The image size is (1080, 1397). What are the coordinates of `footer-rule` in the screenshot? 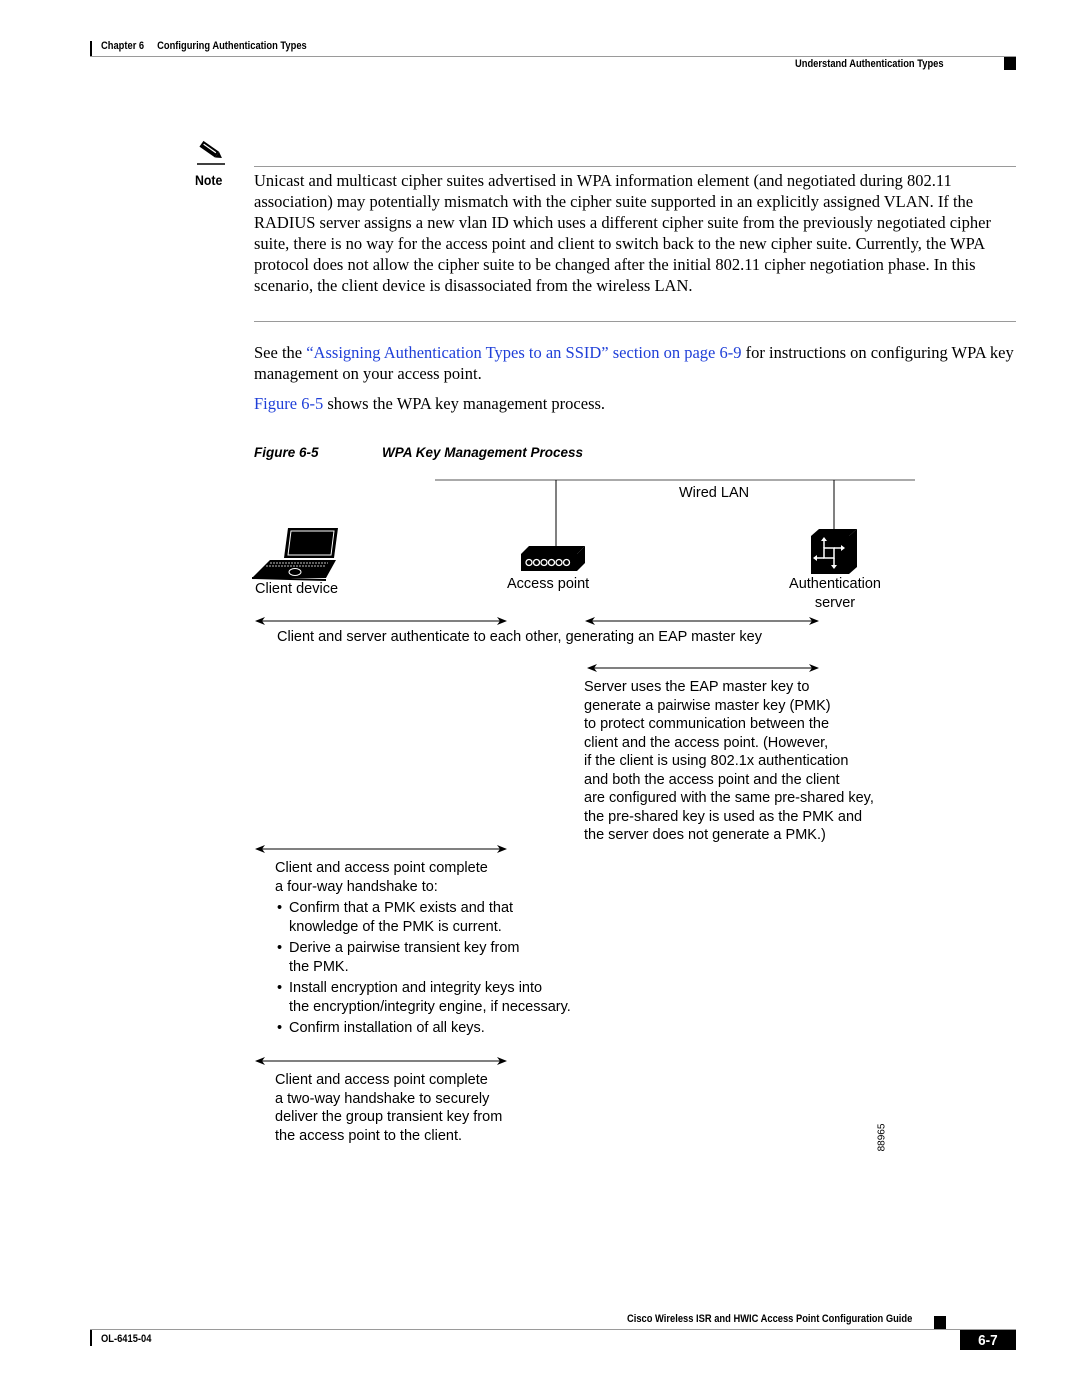 It's located at (553, 1329).